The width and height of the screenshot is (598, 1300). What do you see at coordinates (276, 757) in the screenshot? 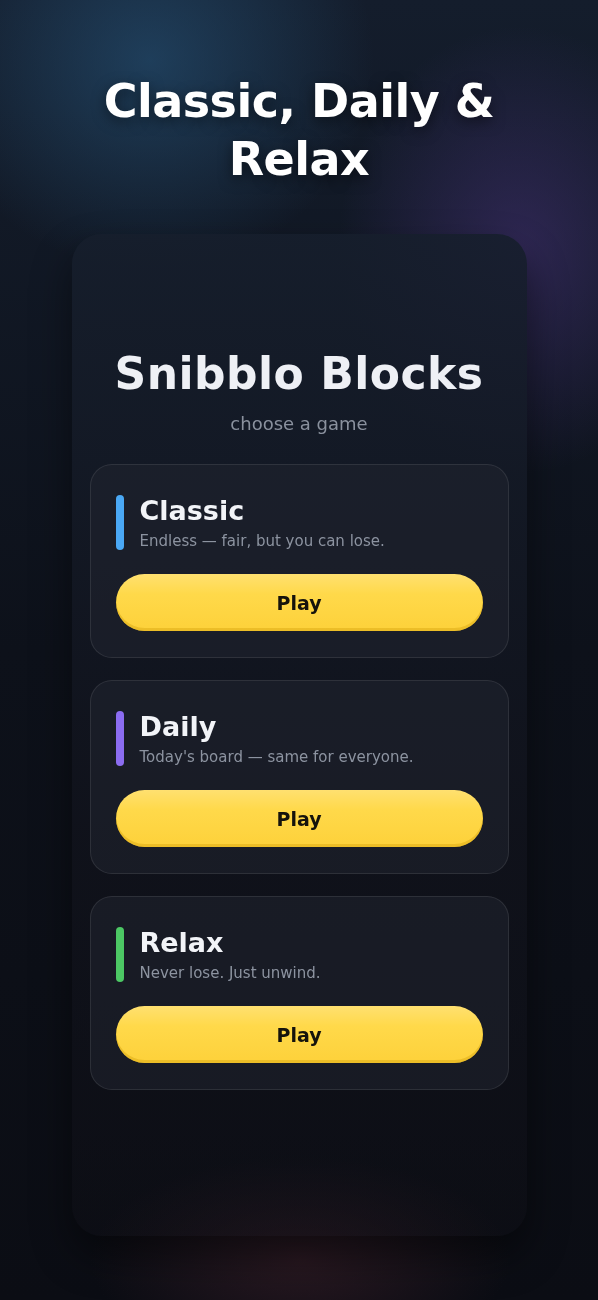
I see `mode-description: Today's board — same for everyone.` at bounding box center [276, 757].